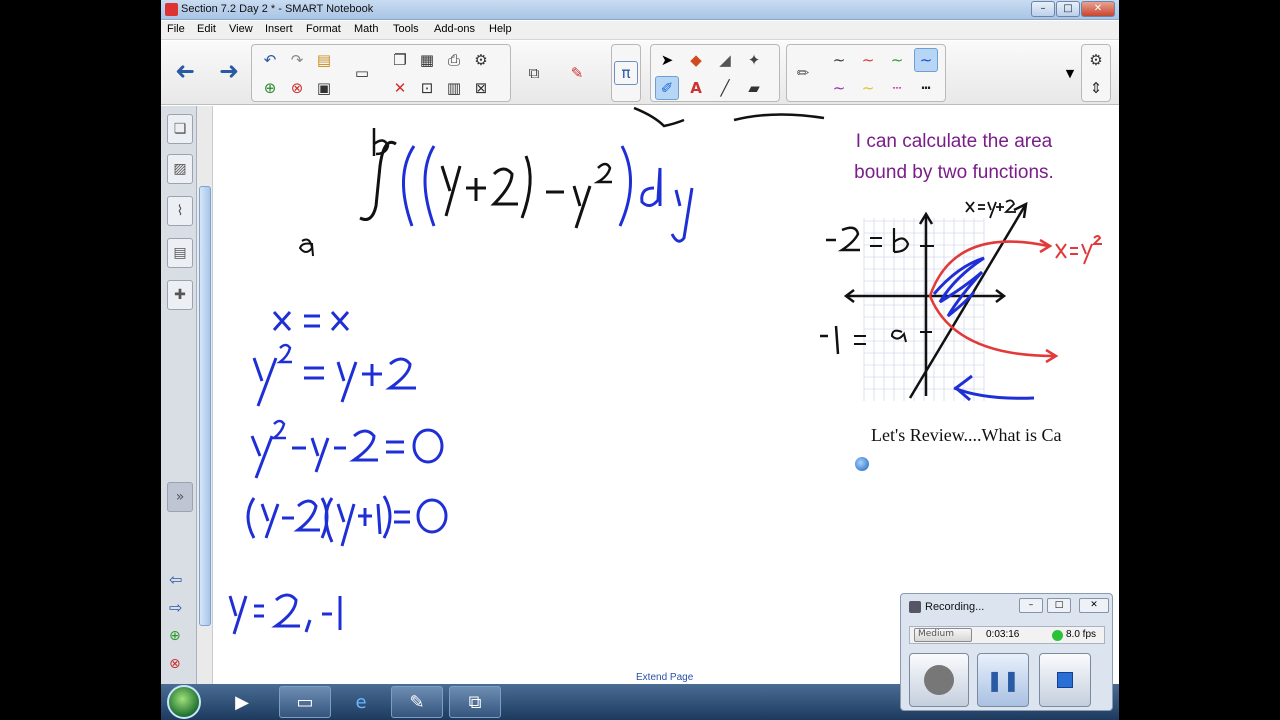 This screenshot has width=1280, height=720. I want to click on screen-shade-icon: ▭, so click(362, 73).